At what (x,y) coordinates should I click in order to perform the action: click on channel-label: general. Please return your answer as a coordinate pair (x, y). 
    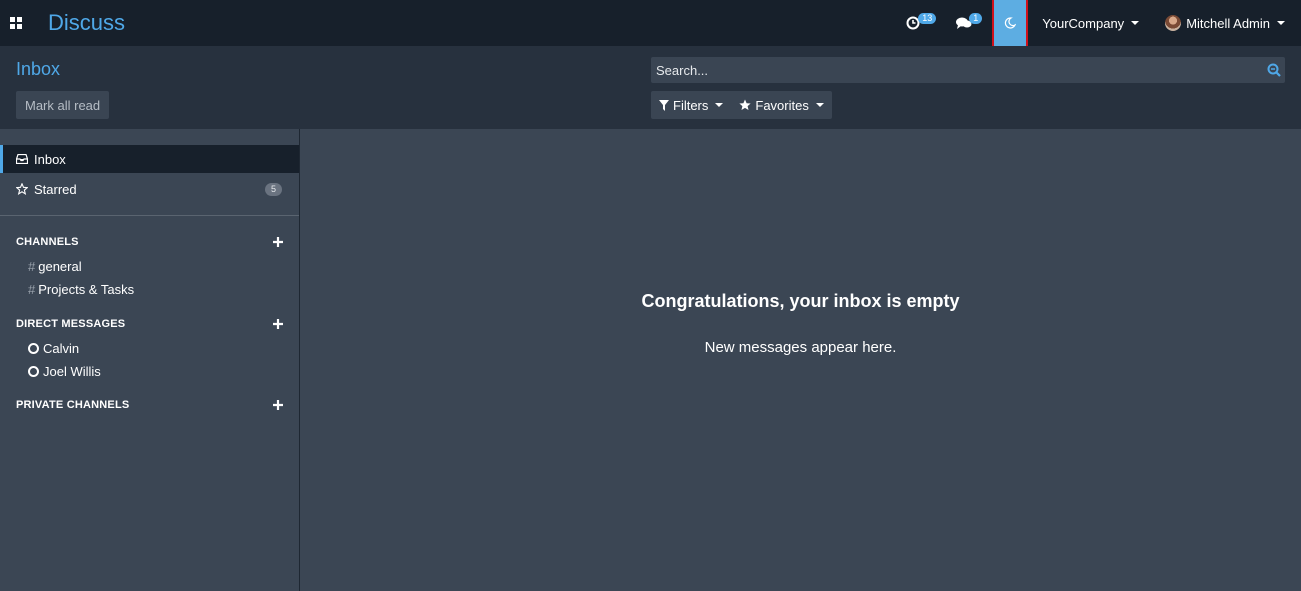
    Looking at the image, I should click on (60, 266).